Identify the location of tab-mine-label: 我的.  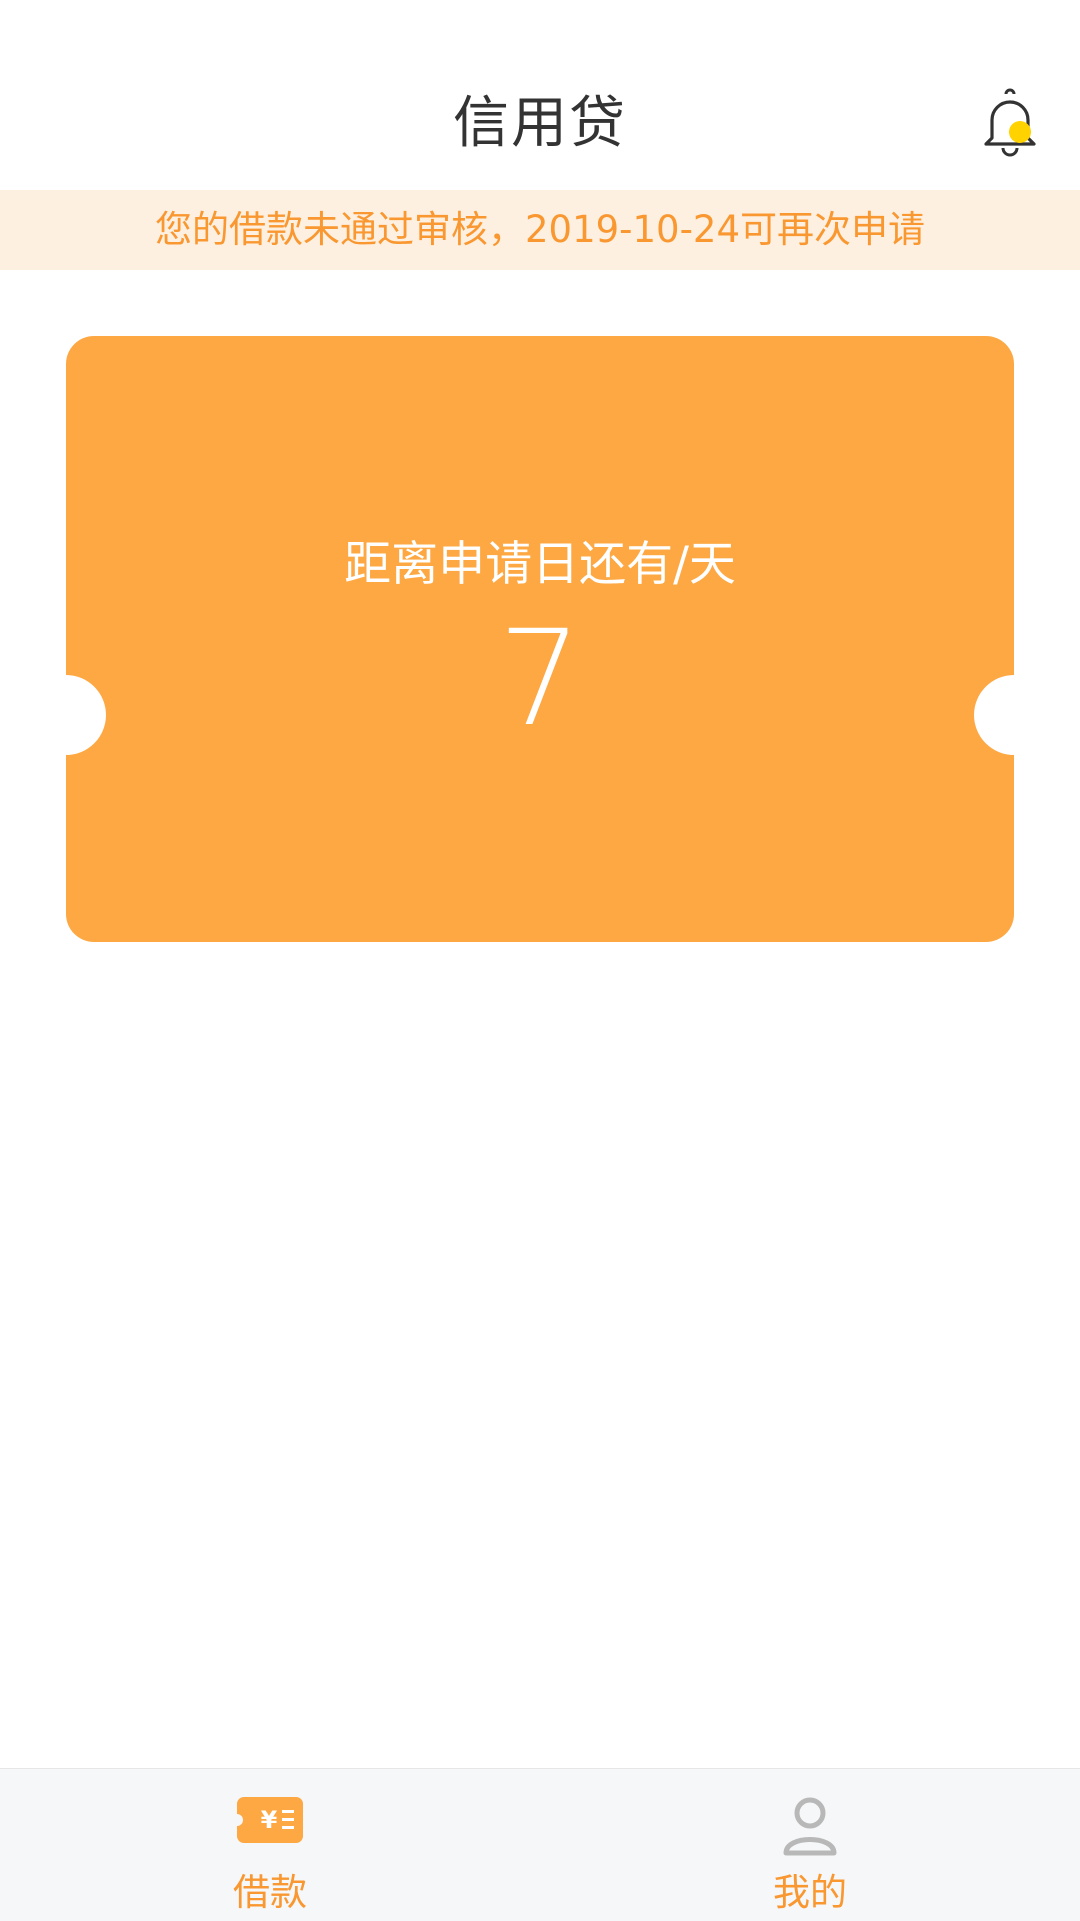
(810, 1892).